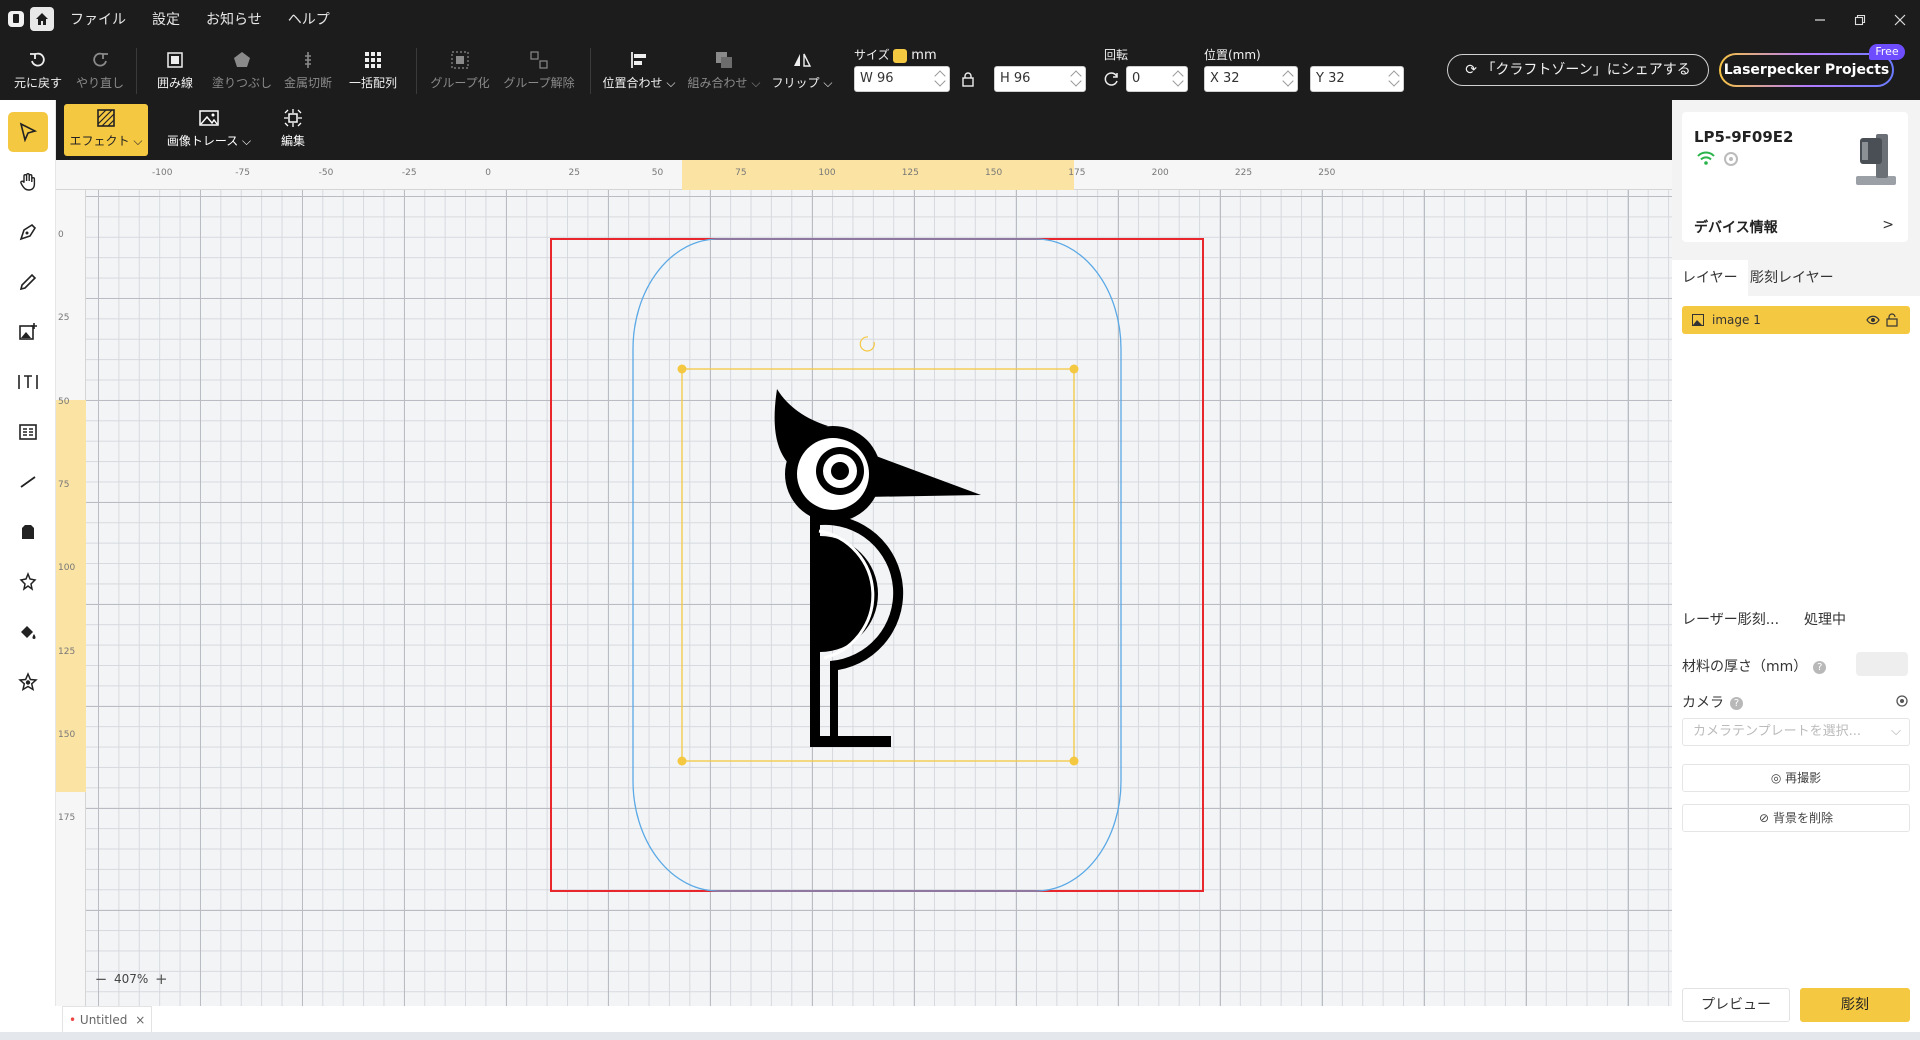  I want to click on combine-button: 組み合わせ ⌵, so click(724, 72).